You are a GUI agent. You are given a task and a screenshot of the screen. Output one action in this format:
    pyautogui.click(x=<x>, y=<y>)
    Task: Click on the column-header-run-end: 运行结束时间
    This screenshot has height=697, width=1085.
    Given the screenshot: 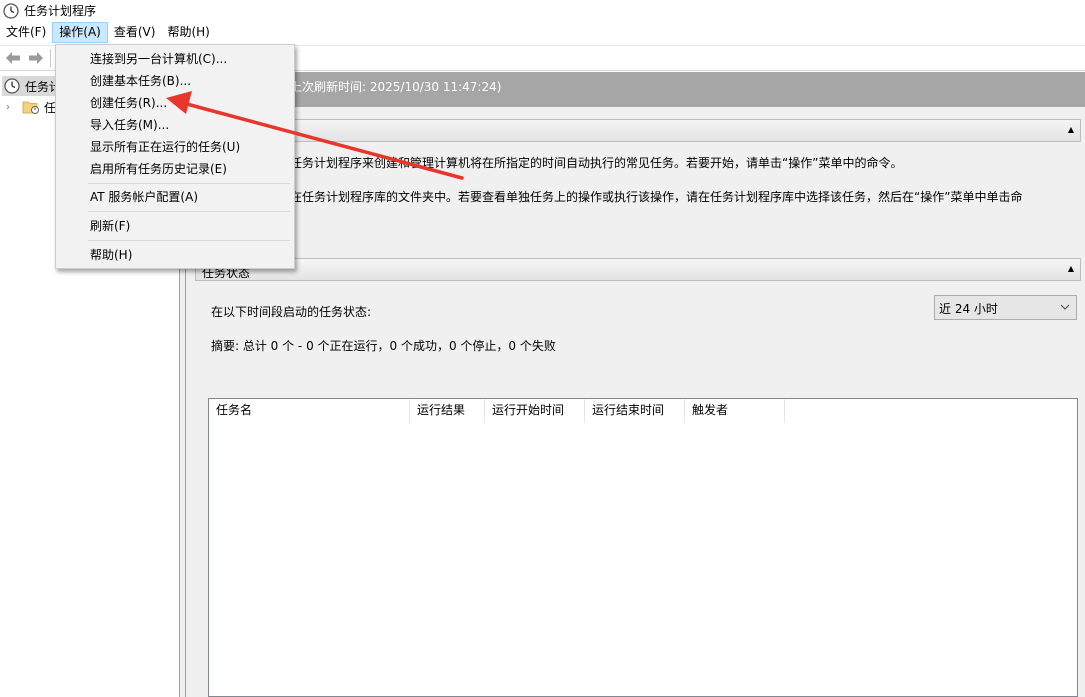 What is the action you would take?
    pyautogui.click(x=635, y=411)
    